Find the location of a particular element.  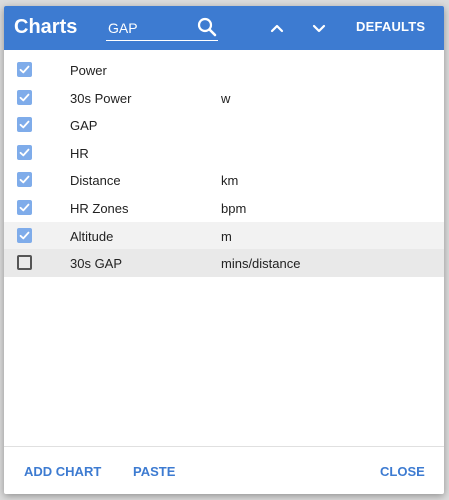

row-unit: mins/distance is located at coordinates (261, 264).